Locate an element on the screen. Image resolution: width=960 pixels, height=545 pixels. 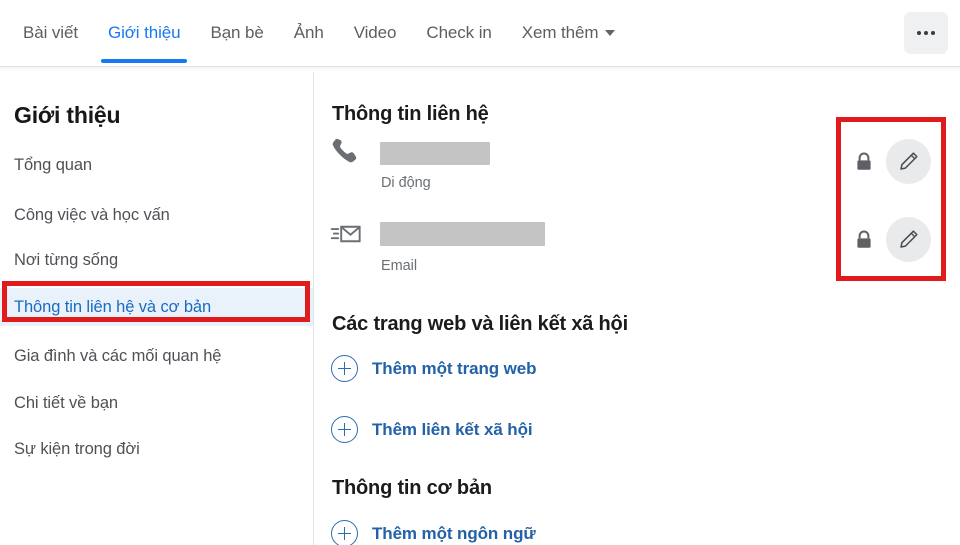
email-sublabel: Email is located at coordinates (399, 266).